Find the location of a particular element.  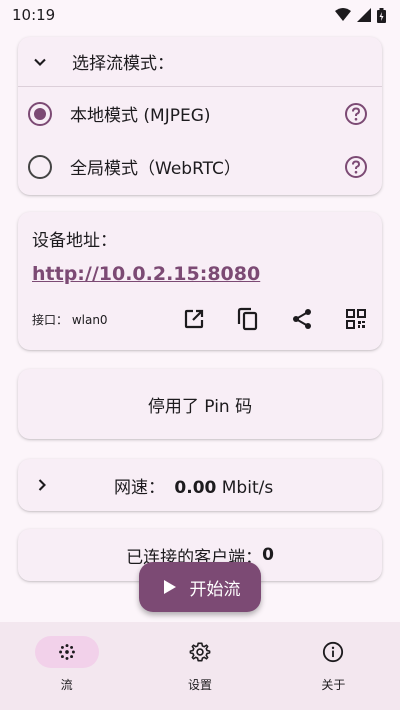

pin-status-card: 停用了 Pin 码 is located at coordinates (200, 404).